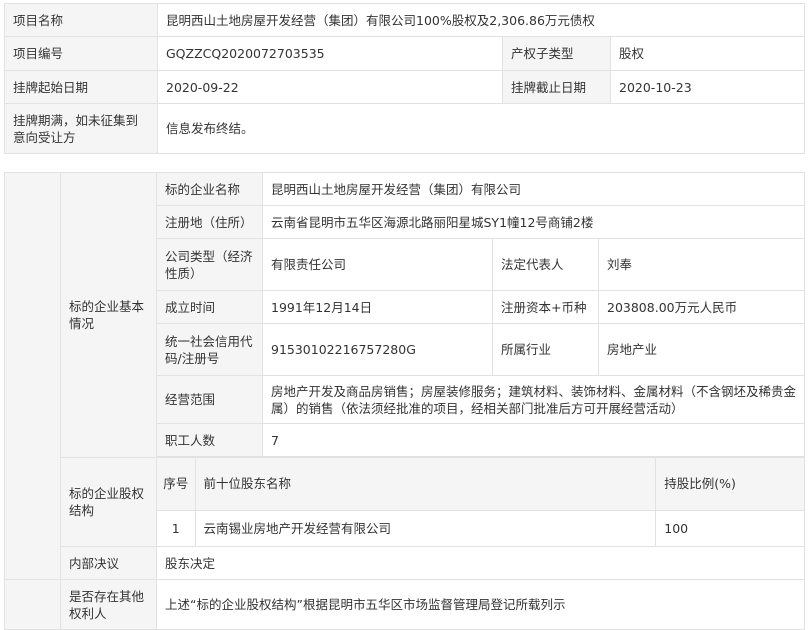 This screenshot has height=630, width=808. What do you see at coordinates (533, 440) in the screenshot?
I see `staff-value: 7` at bounding box center [533, 440].